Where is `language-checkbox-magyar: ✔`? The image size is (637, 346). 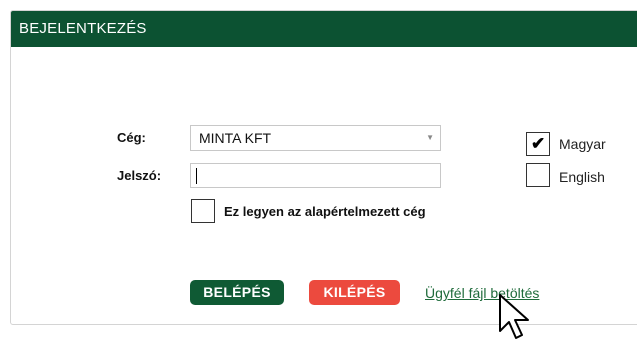
language-checkbox-magyar: ✔ is located at coordinates (538, 144).